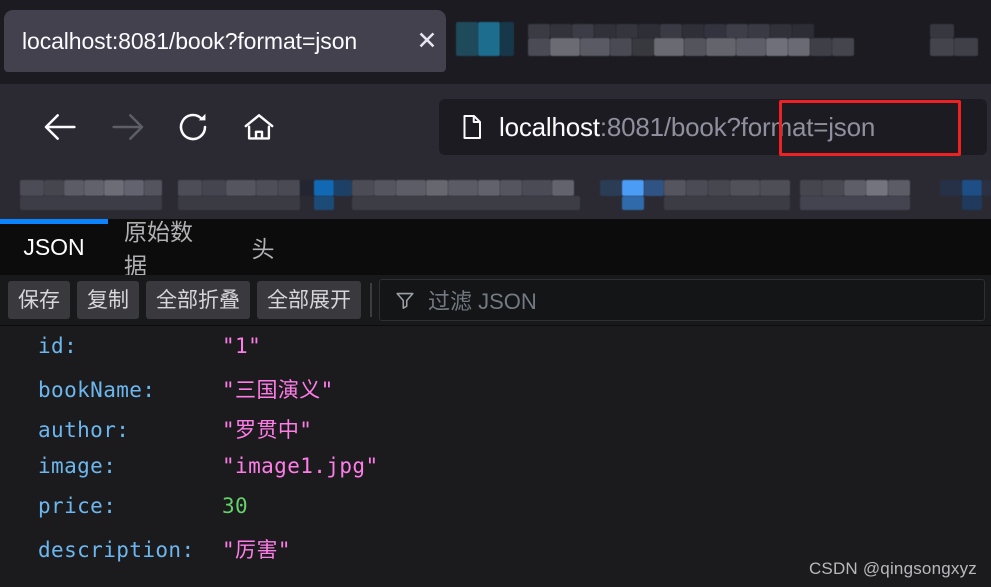 The image size is (991, 587). Describe the element at coordinates (892, 568) in the screenshot. I see `watermark: CSDN @qingsongxyz` at that location.